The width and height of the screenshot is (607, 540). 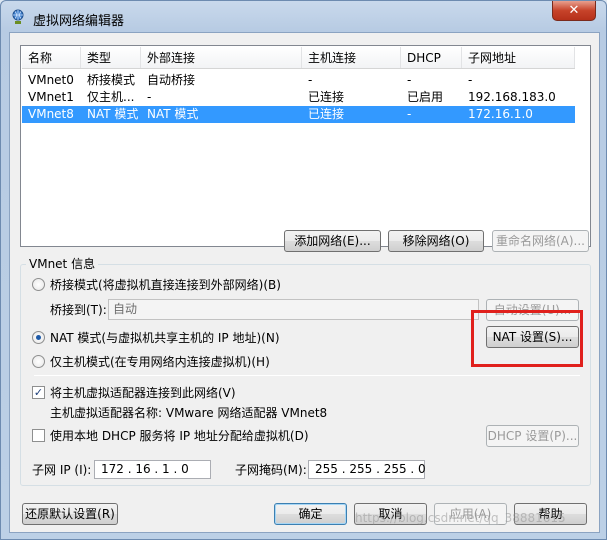 I want to click on bridge-to-select: 自动, so click(x=293, y=309).